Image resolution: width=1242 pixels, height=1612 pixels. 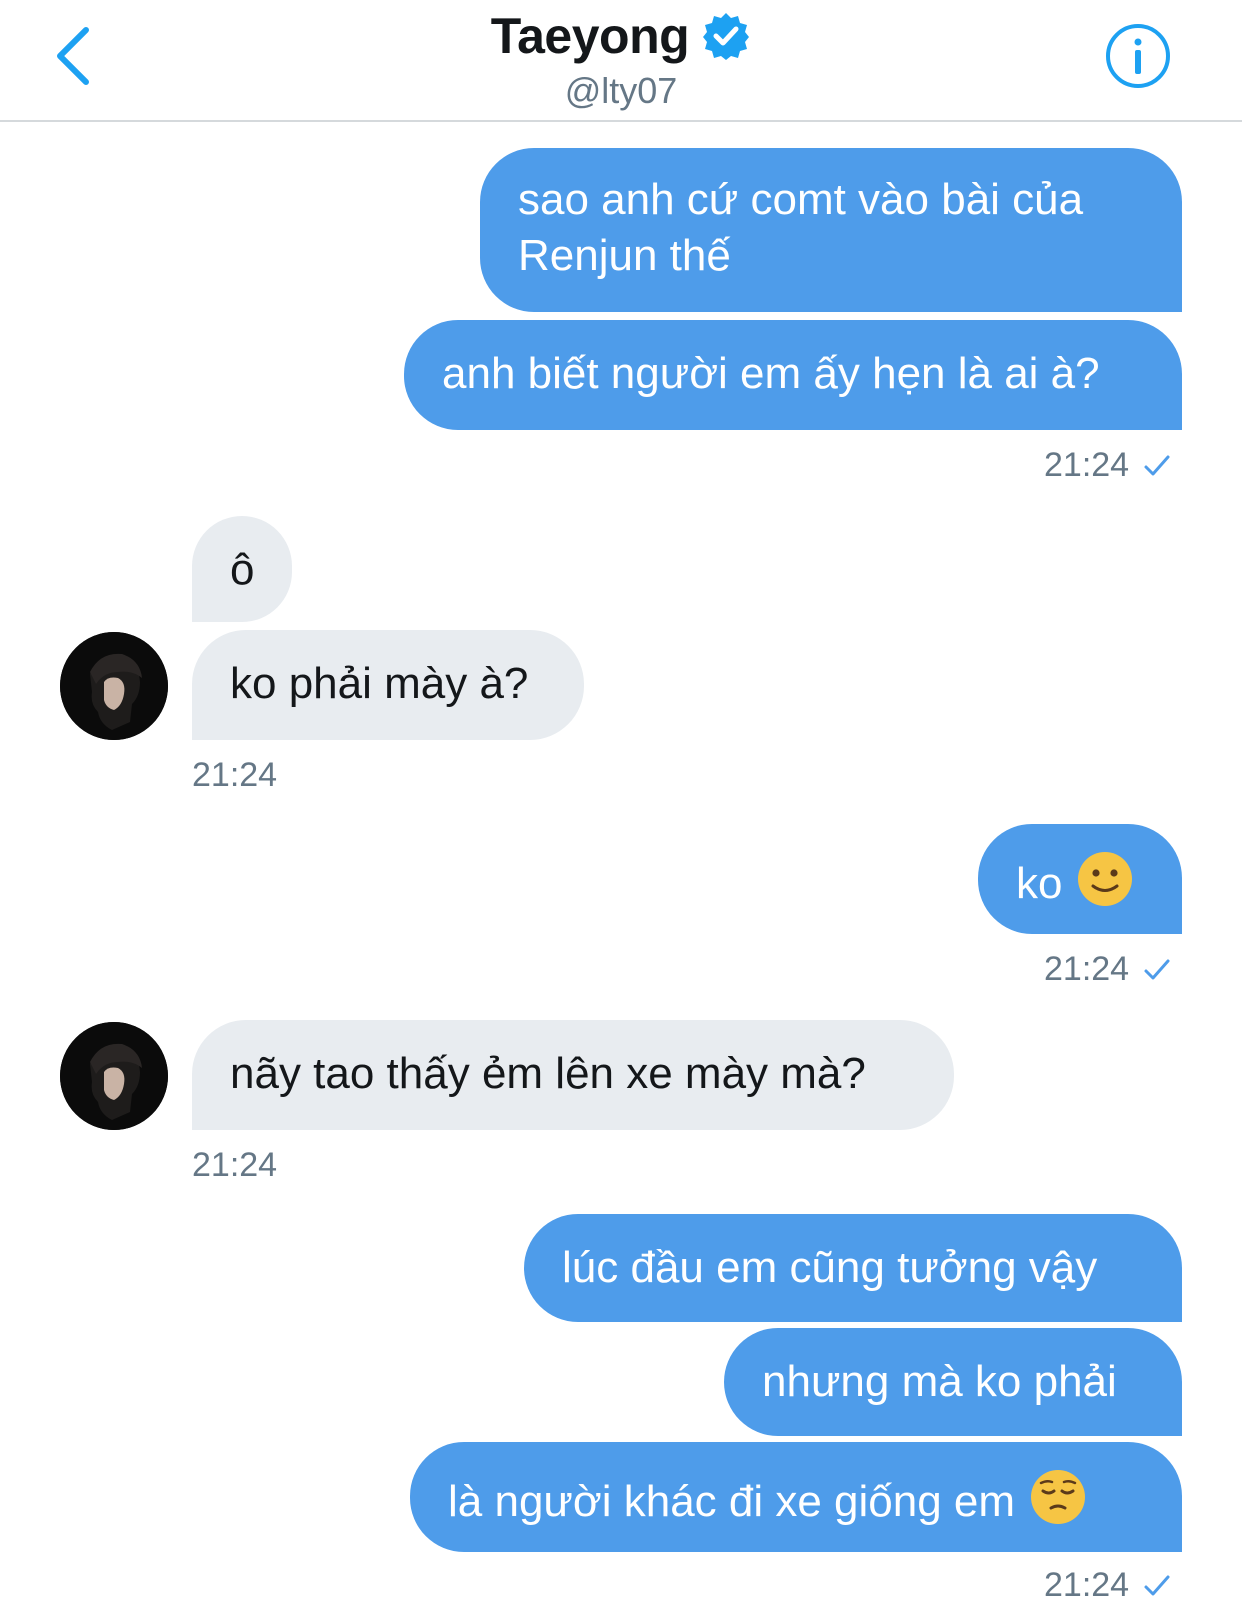 What do you see at coordinates (1058, 1497) in the screenshot?
I see `pensive-face-icon` at bounding box center [1058, 1497].